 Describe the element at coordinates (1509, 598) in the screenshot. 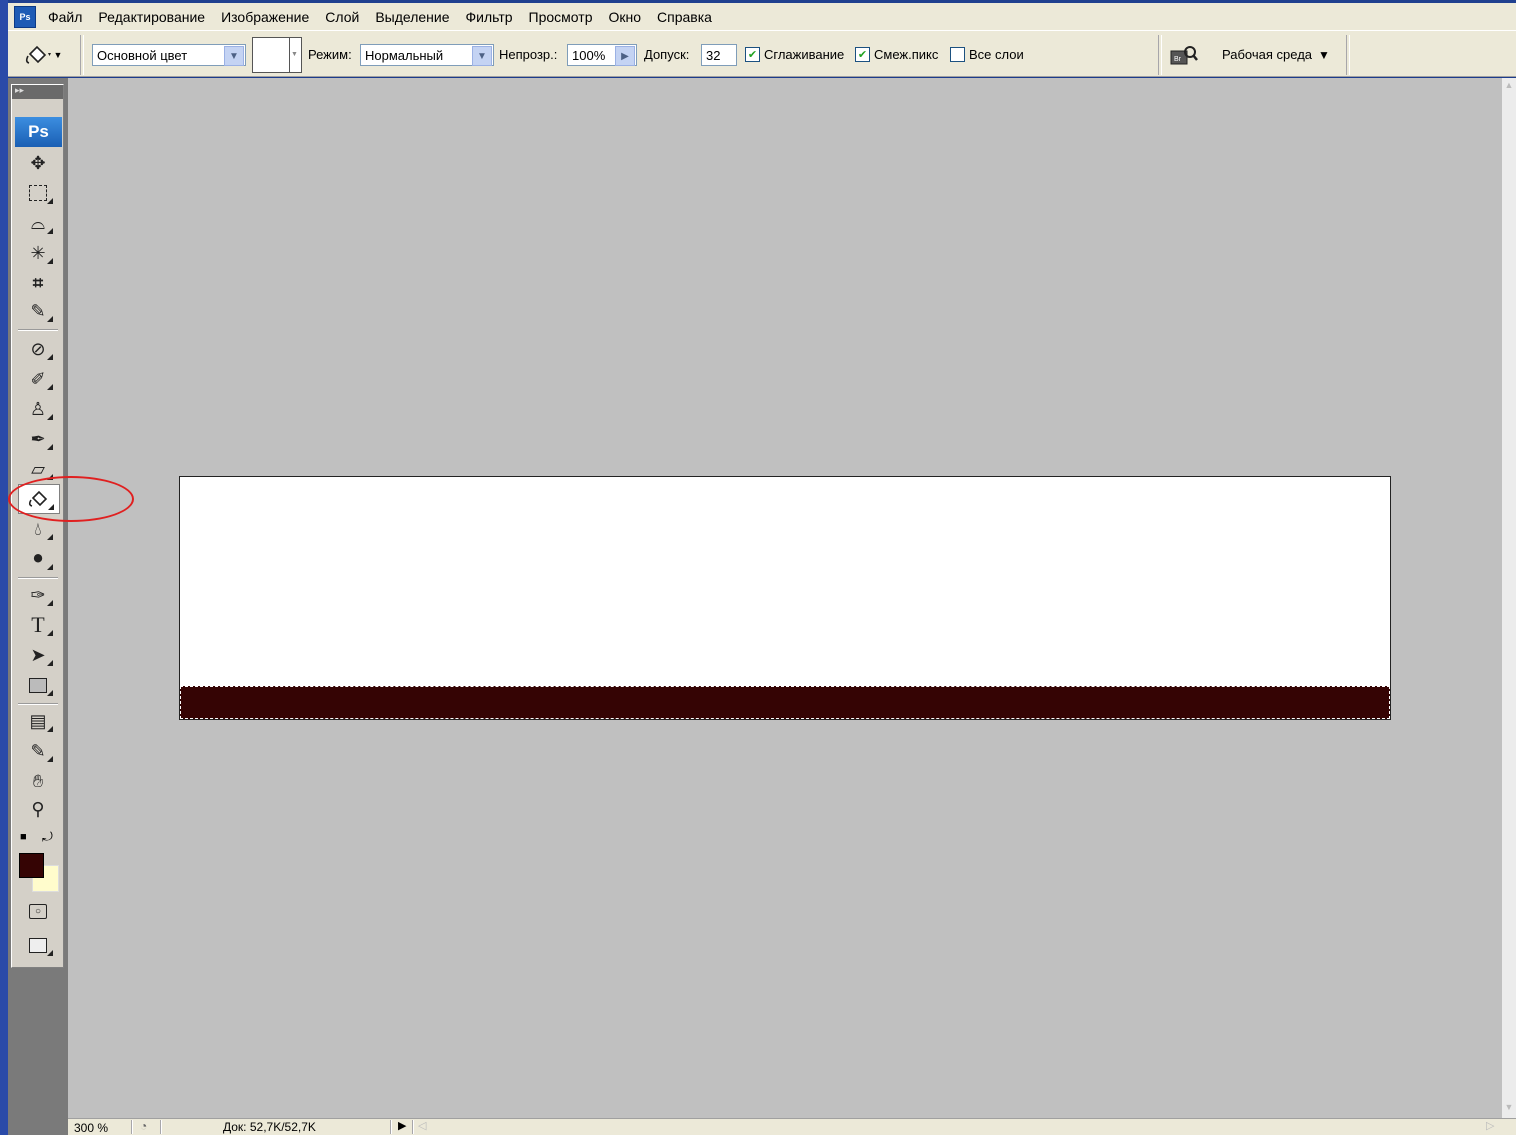

I see `vertical-scrollbar: ▲ ▼` at that location.